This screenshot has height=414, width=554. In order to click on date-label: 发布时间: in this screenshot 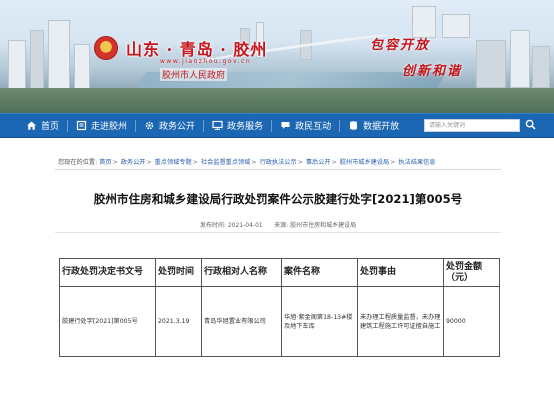, I will do `click(212, 225)`.